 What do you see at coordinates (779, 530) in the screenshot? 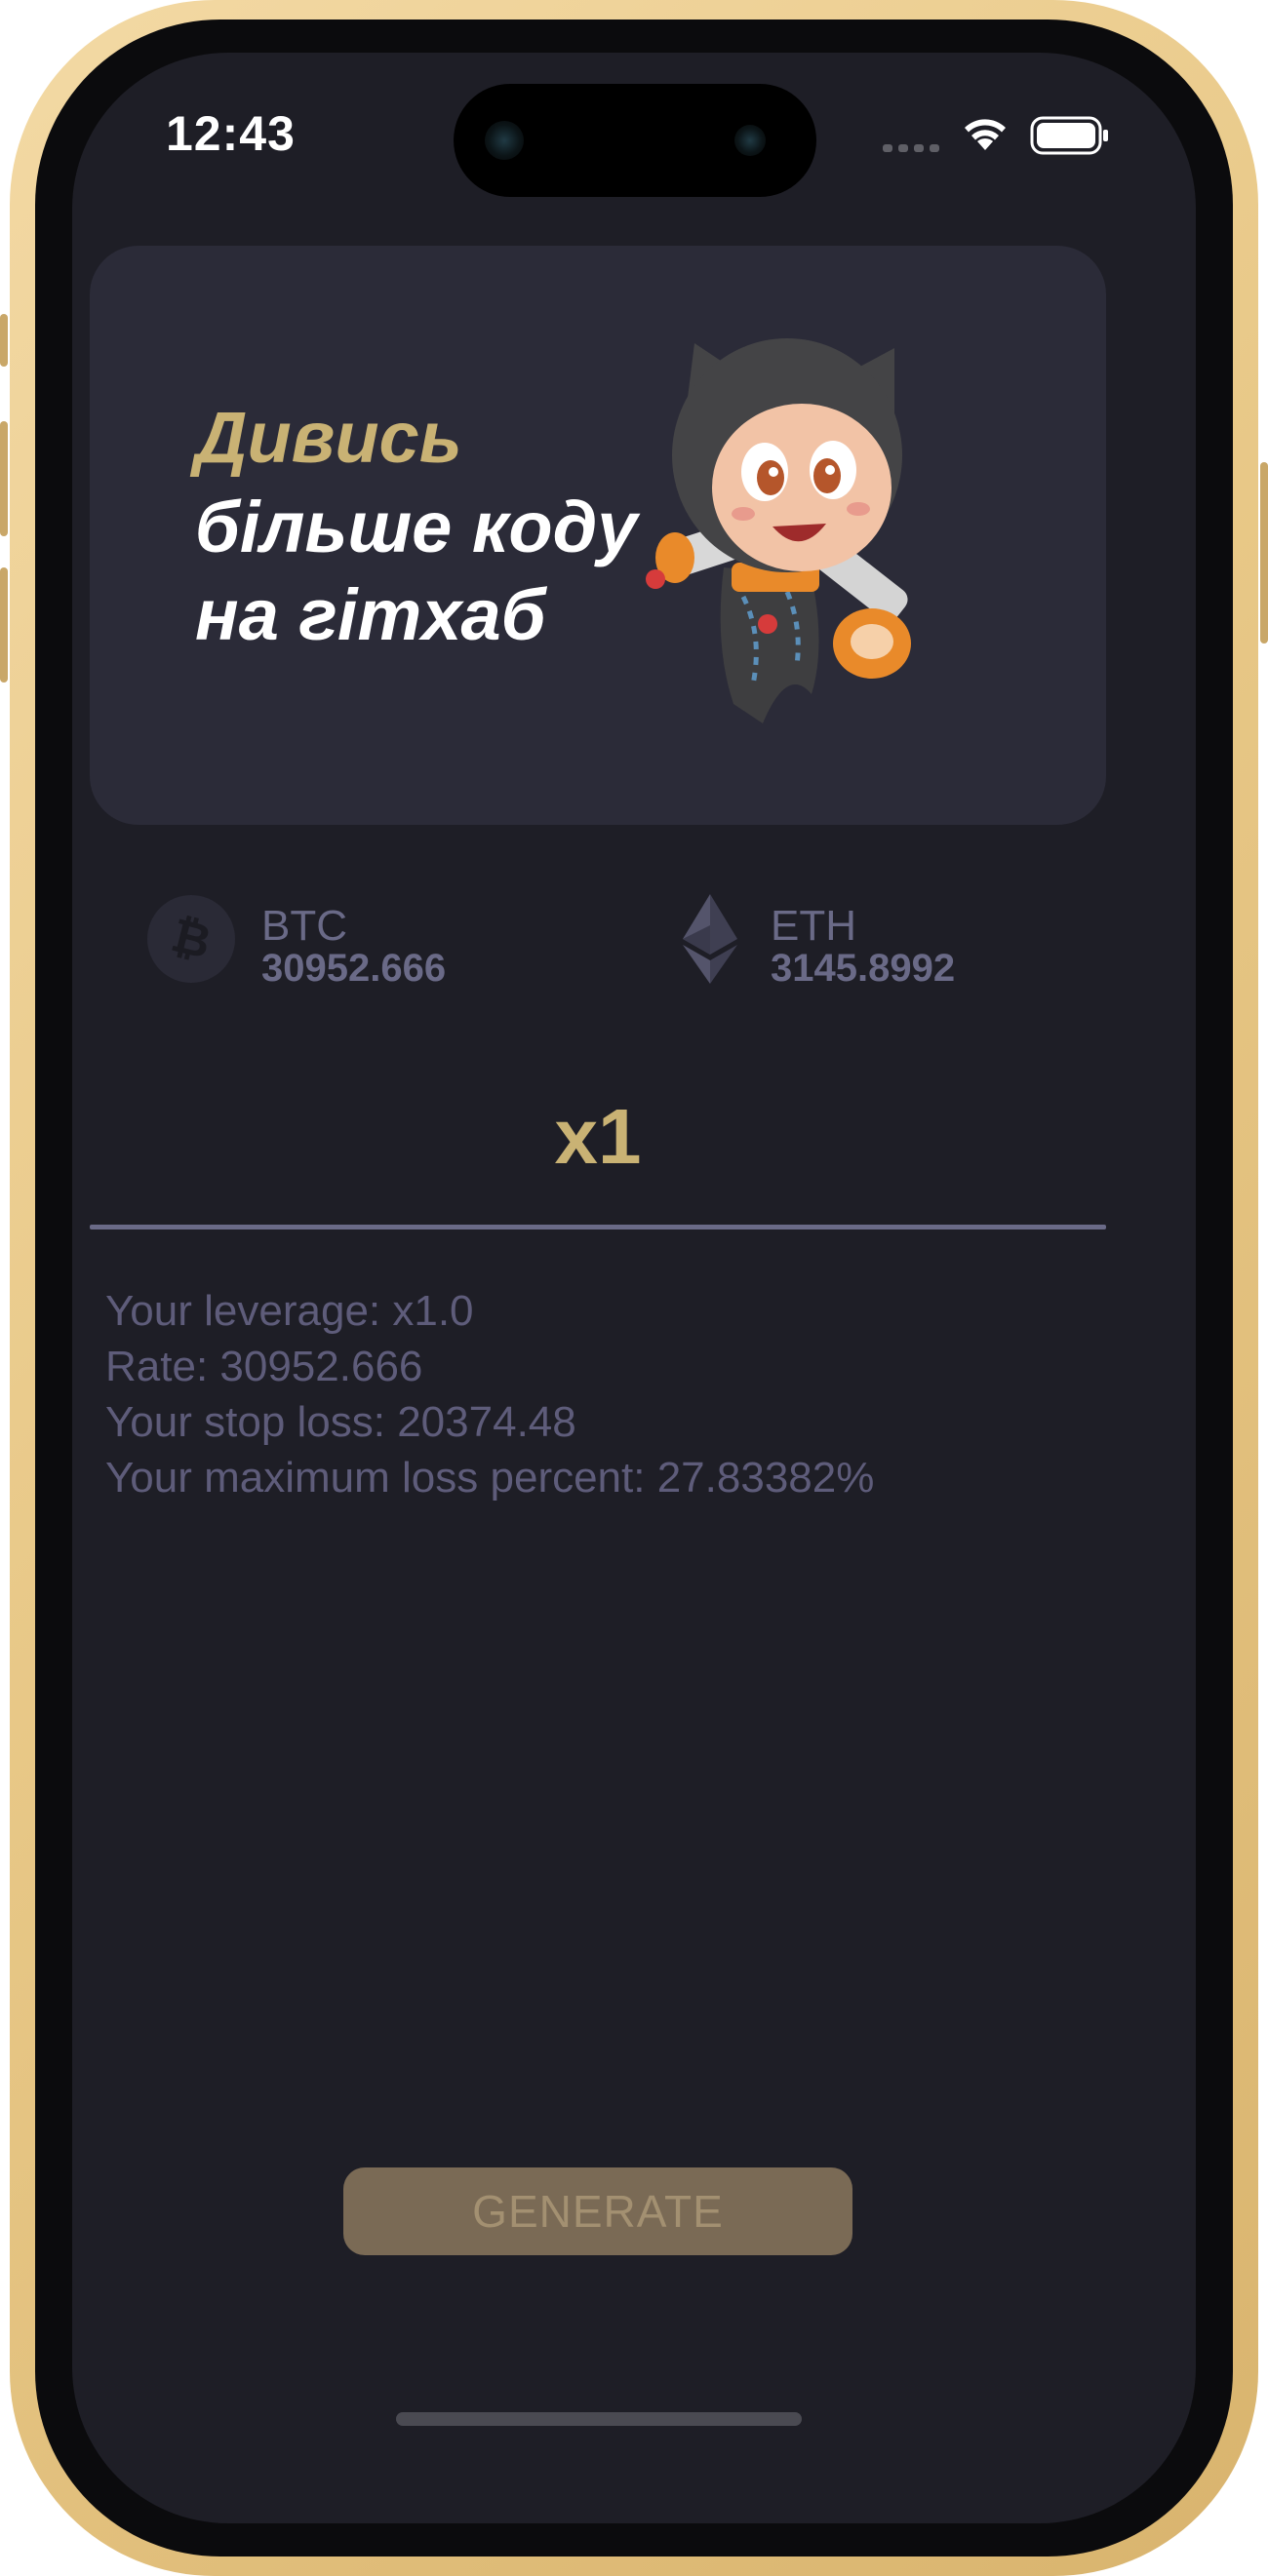
I see `octocat-jetpack-illustration` at bounding box center [779, 530].